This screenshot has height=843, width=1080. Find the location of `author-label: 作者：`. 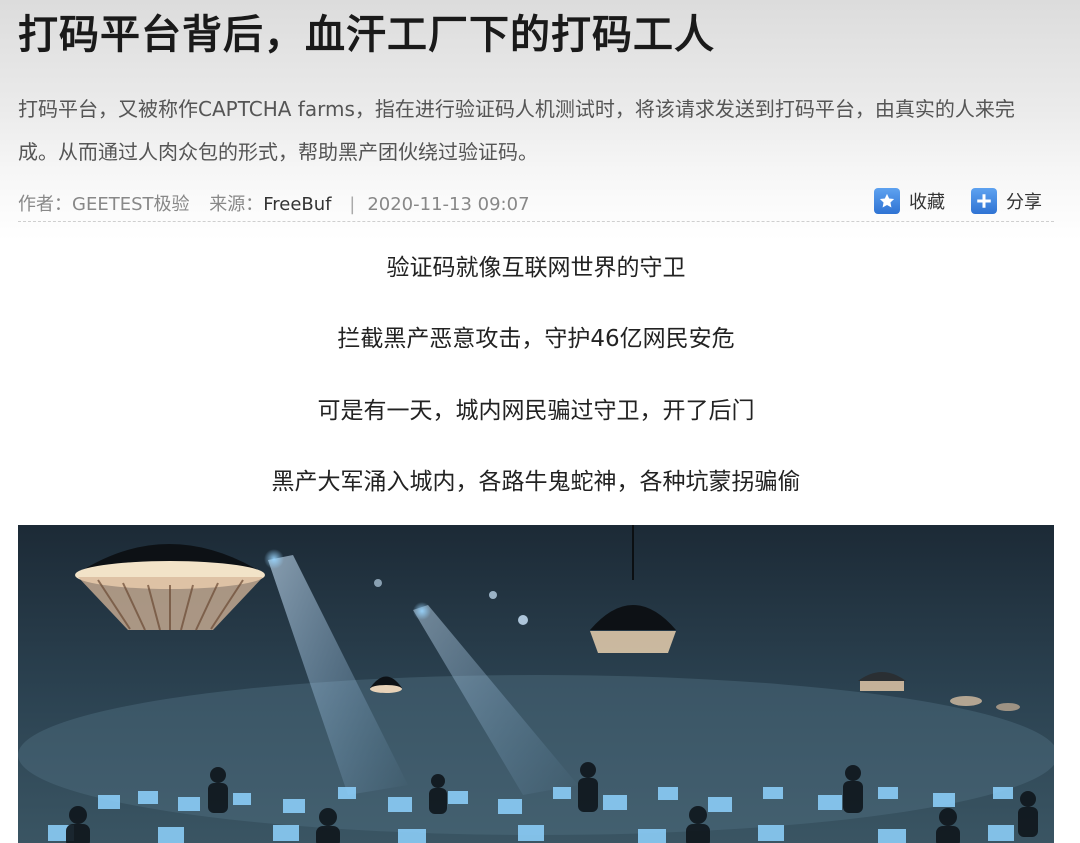

author-label: 作者： is located at coordinates (45, 204).